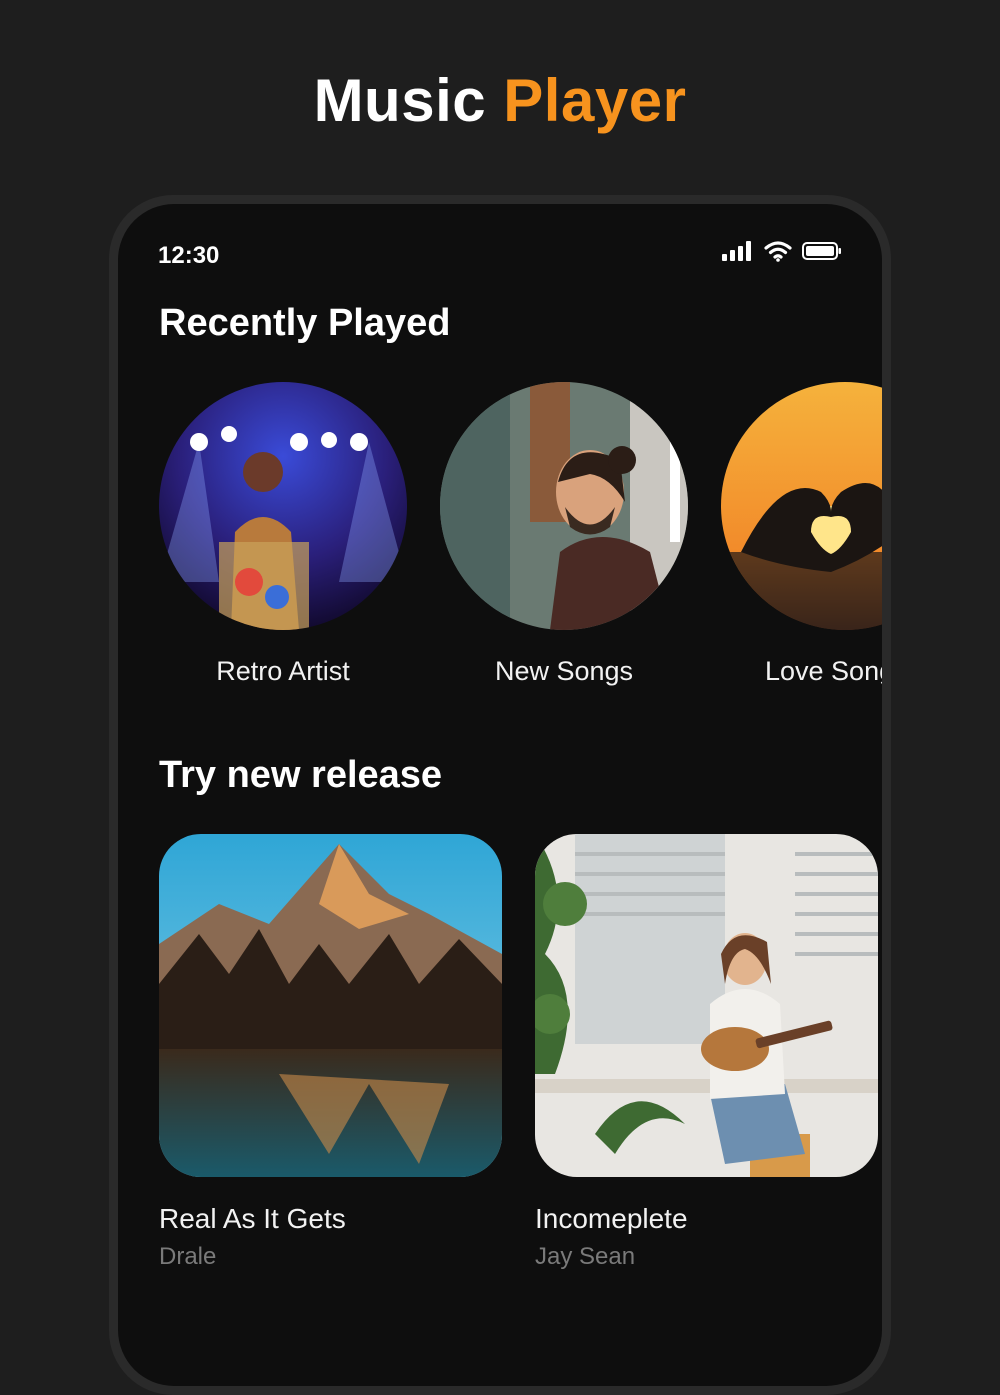 Image resolution: width=1000 pixels, height=1395 pixels. What do you see at coordinates (564, 671) in the screenshot?
I see `recent-item-label: New Songs` at bounding box center [564, 671].